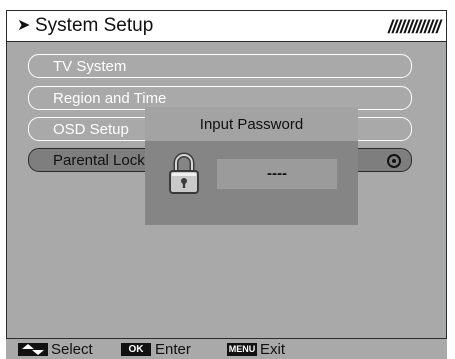 The height and width of the screenshot is (359, 455). What do you see at coordinates (414, 27) in the screenshot?
I see `title-decoration: /////////////` at bounding box center [414, 27].